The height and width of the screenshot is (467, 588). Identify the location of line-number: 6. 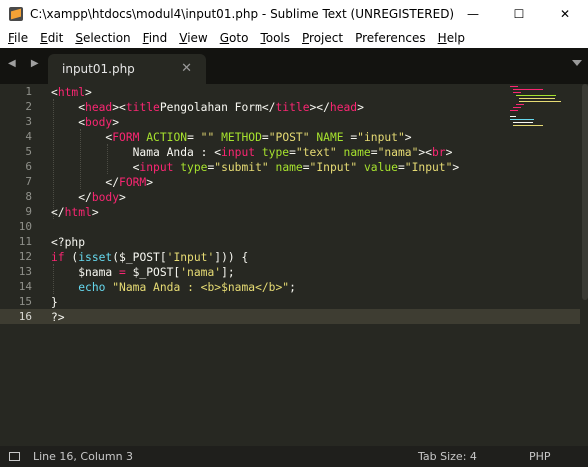
(28, 166).